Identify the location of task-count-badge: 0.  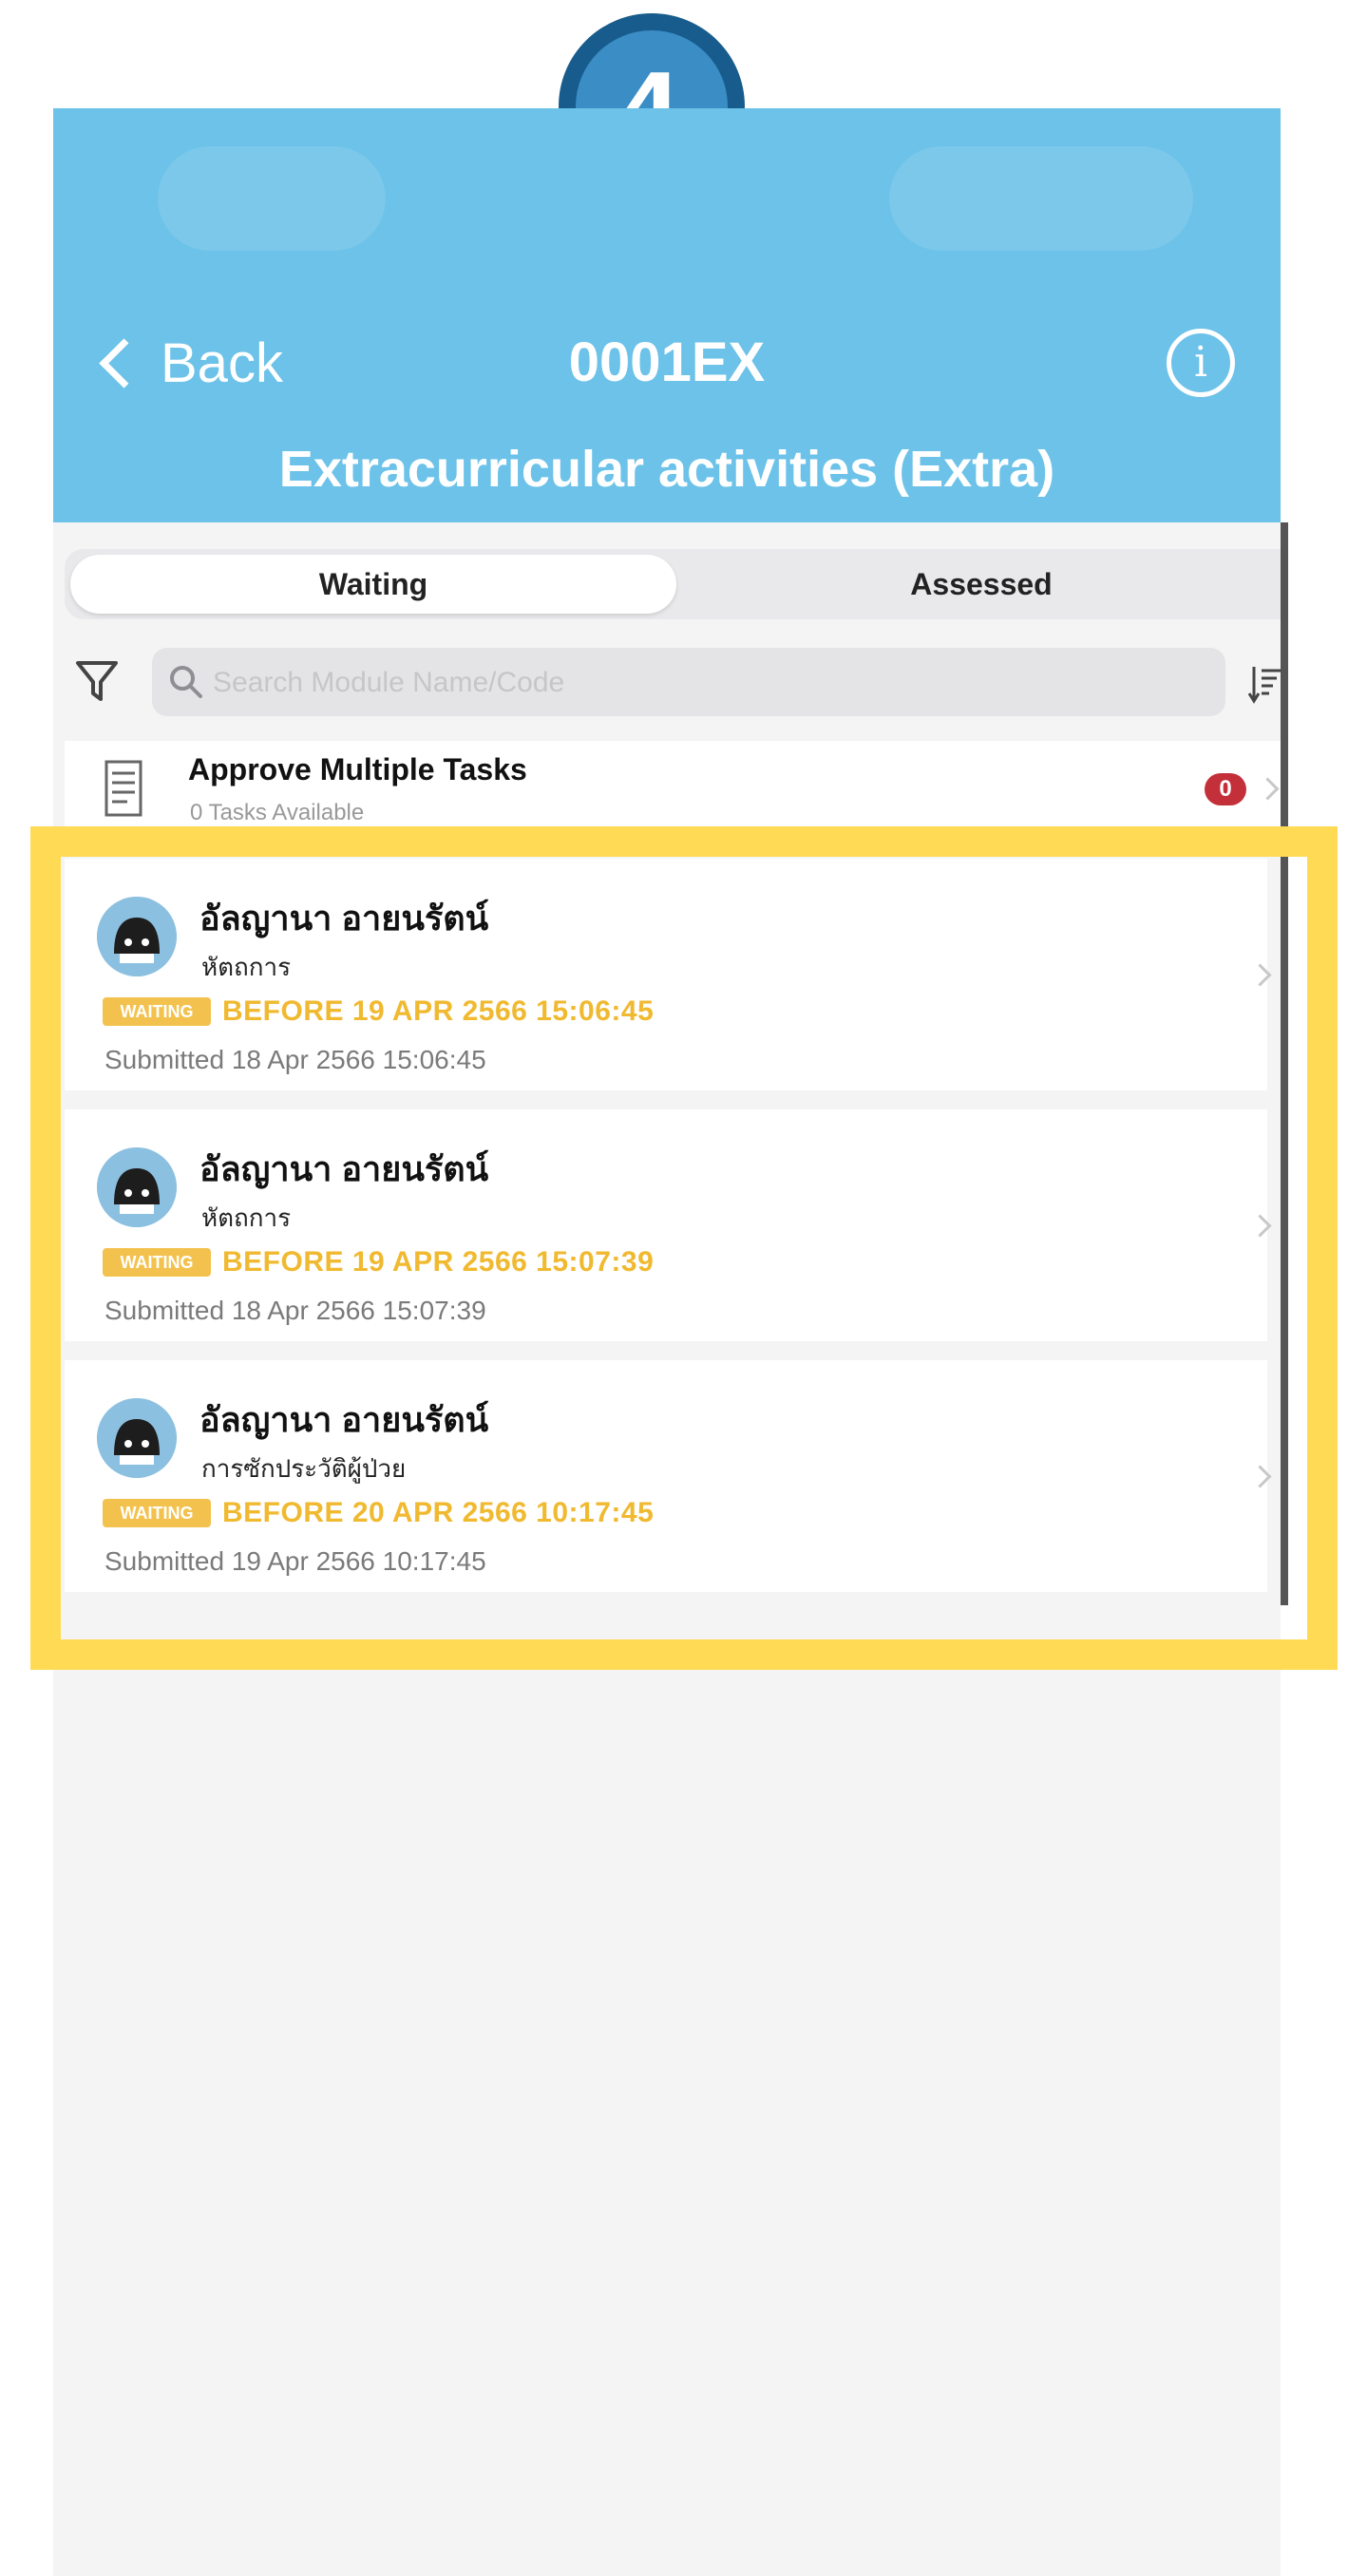
(1225, 789).